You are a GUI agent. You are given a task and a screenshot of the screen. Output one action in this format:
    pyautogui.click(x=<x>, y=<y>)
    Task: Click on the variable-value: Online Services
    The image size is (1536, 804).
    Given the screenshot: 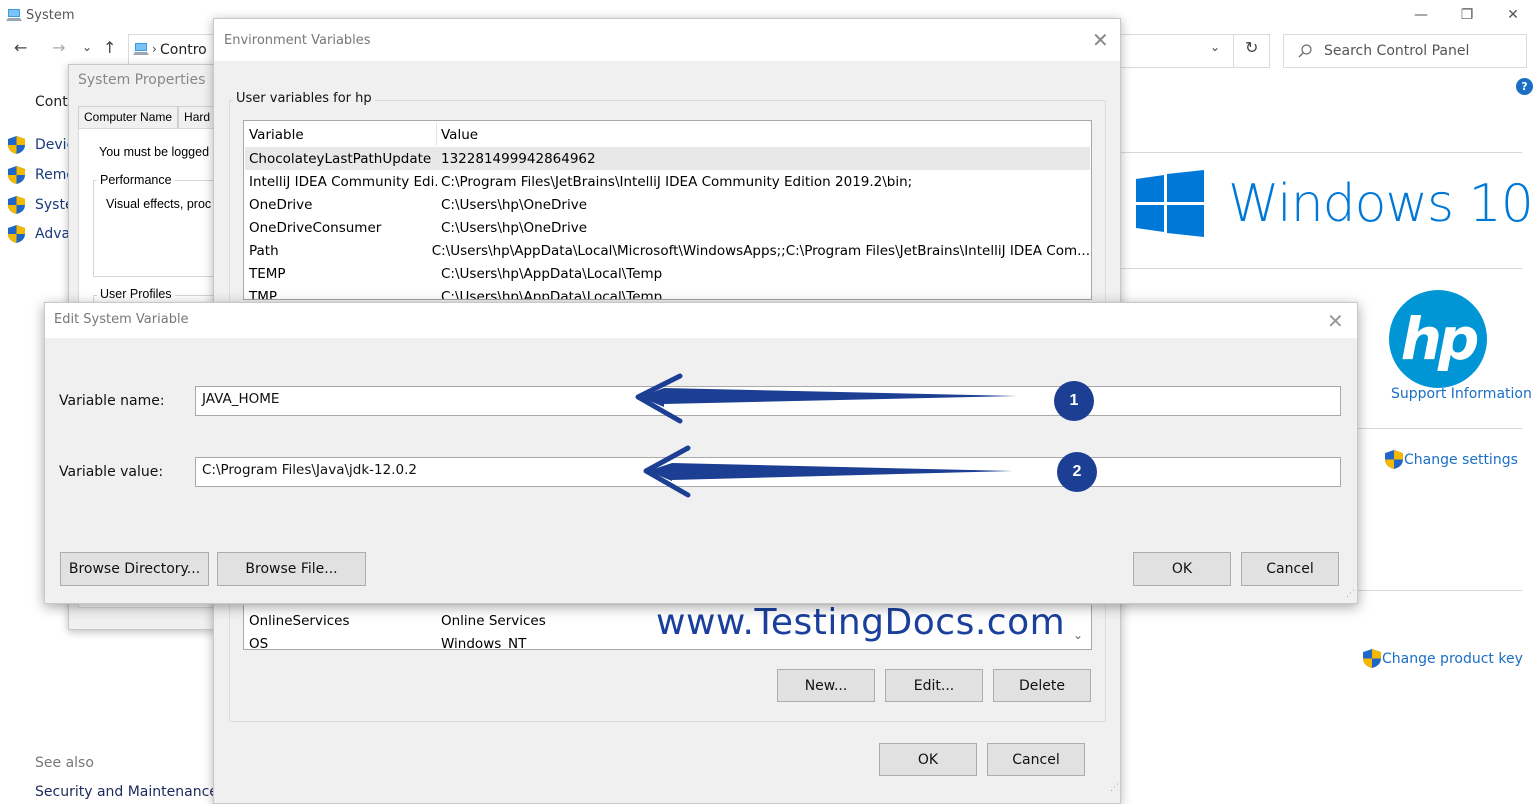 What is the action you would take?
    pyautogui.click(x=493, y=620)
    